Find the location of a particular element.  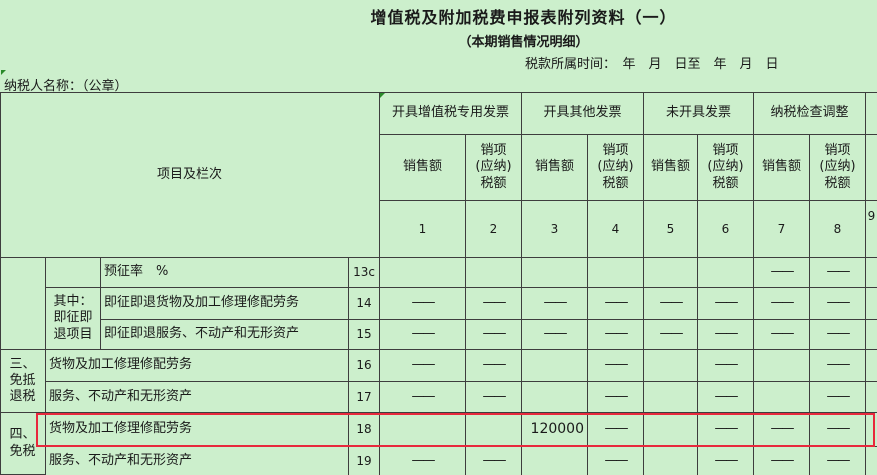

row-19-col7: —— is located at coordinates (782, 461).